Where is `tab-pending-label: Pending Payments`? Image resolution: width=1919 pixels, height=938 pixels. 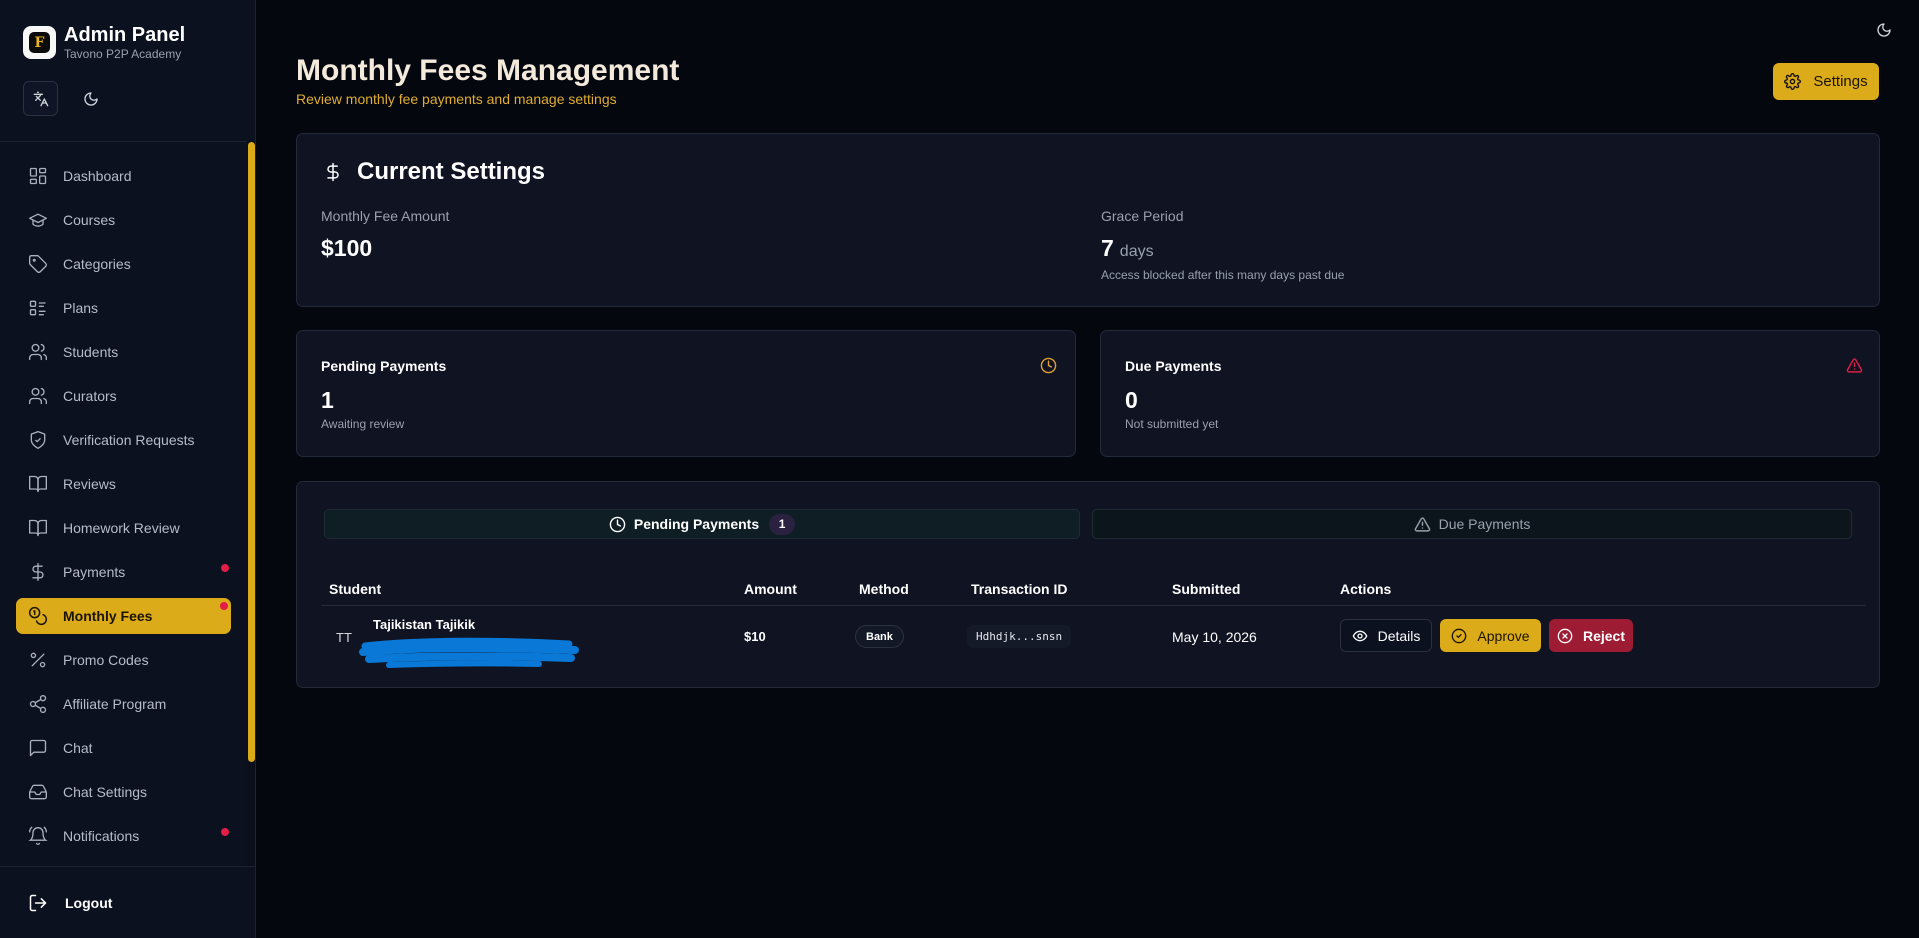 tab-pending-label: Pending Payments is located at coordinates (696, 524).